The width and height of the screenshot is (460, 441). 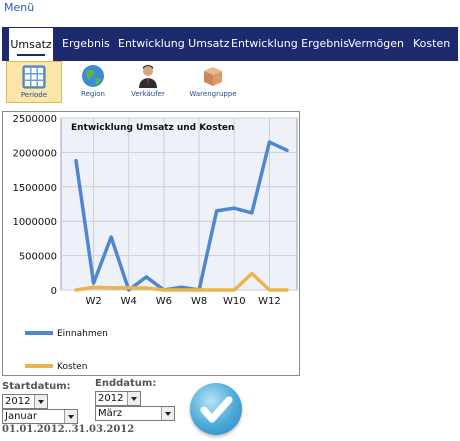 I want to click on x-tick-label: W12, so click(x=269, y=301).